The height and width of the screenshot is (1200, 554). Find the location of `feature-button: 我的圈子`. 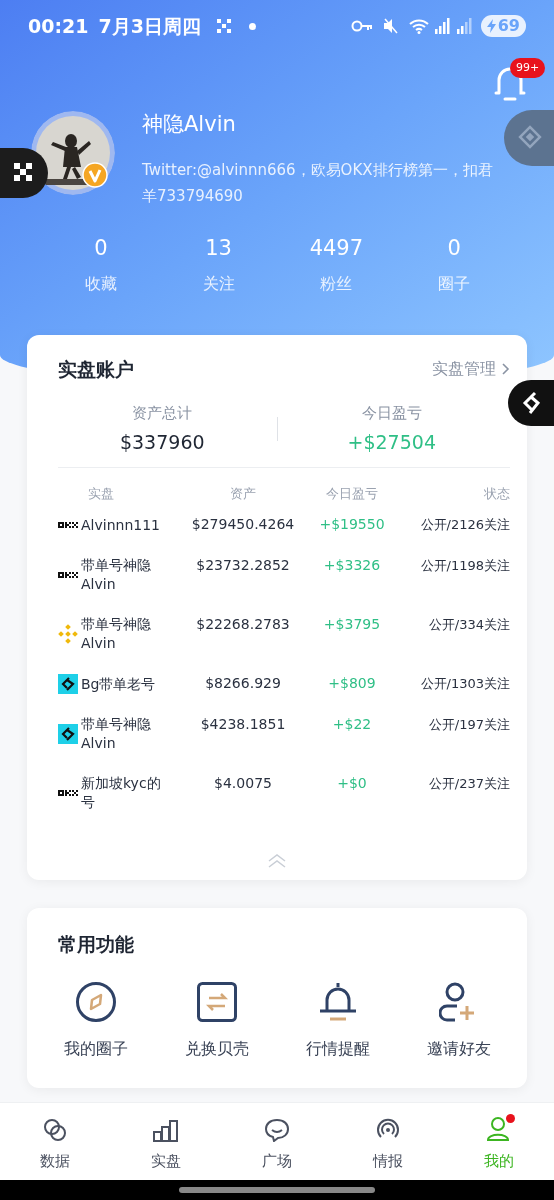

feature-button: 我的圈子 is located at coordinates (95, 1020).